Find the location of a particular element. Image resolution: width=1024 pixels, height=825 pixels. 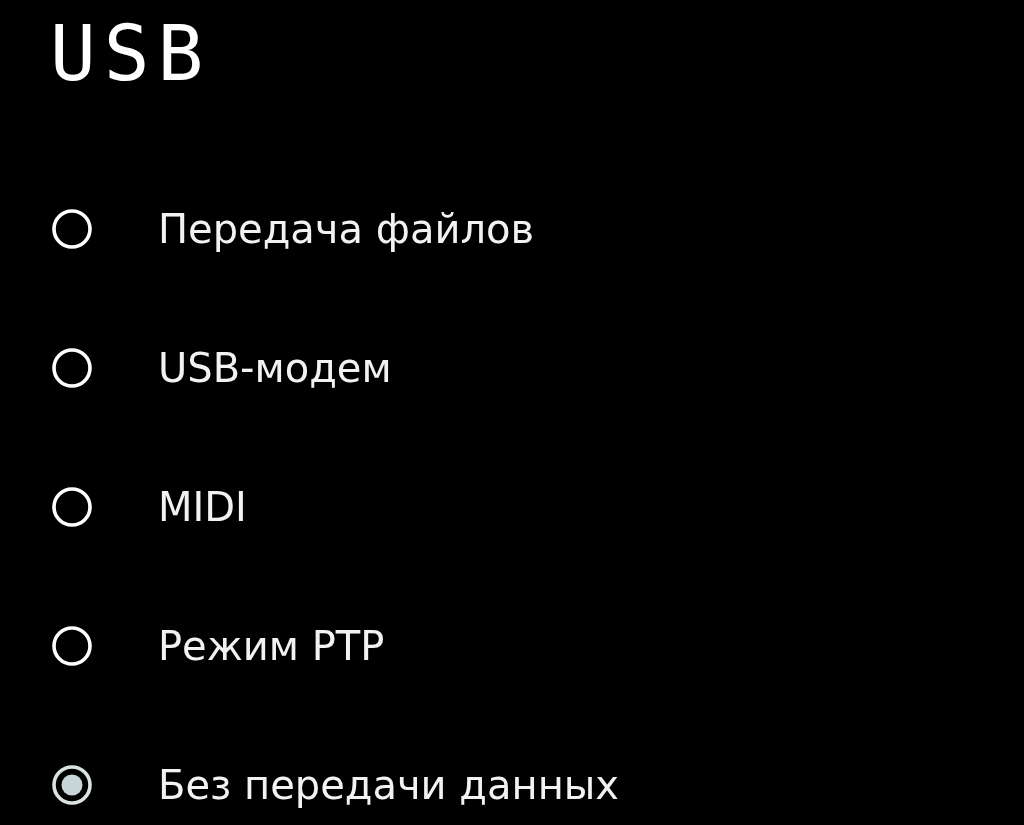

option-label: Передача файлов is located at coordinates (346, 229).